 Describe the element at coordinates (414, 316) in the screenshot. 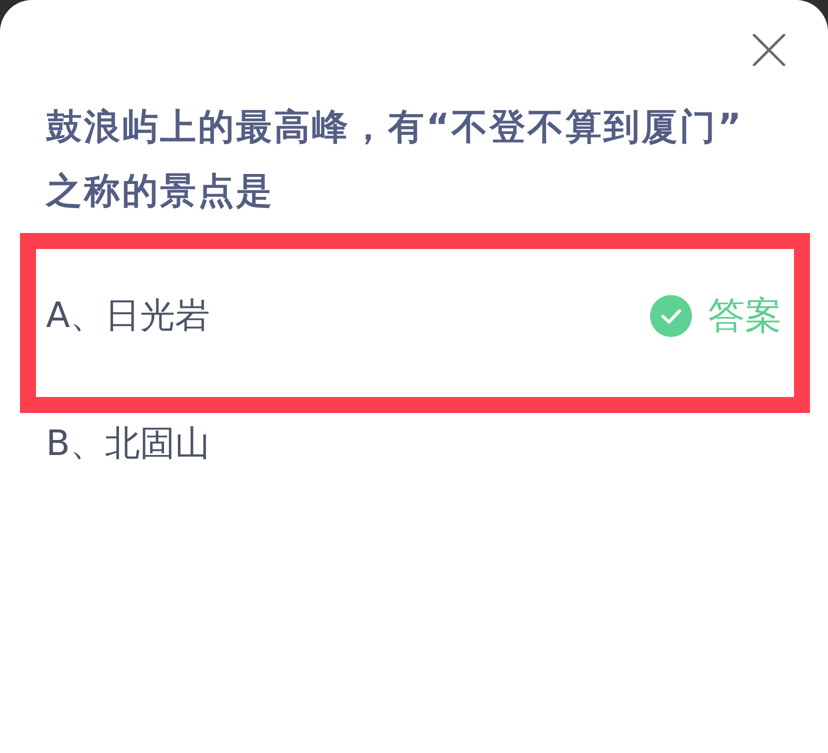

I see `answer-option: A、日光岩 答案` at that location.